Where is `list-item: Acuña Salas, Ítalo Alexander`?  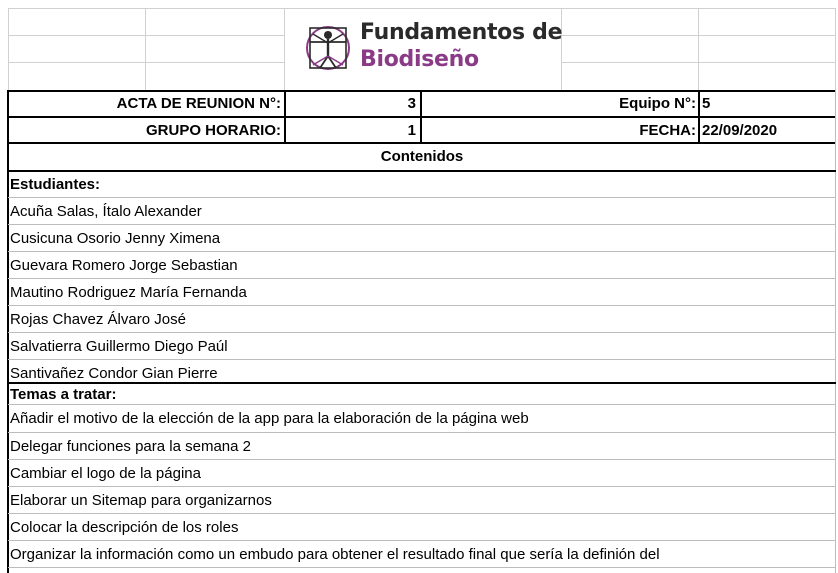 list-item: Acuña Salas, Ítalo Alexander is located at coordinates (422, 211).